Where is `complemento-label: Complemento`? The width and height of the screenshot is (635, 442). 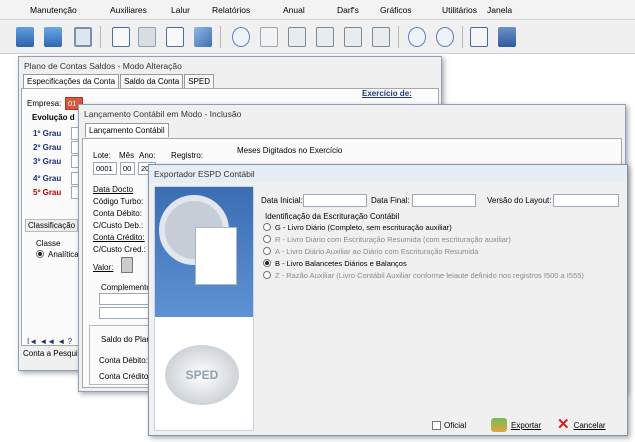
complemento-label: Complemento is located at coordinates (126, 287).